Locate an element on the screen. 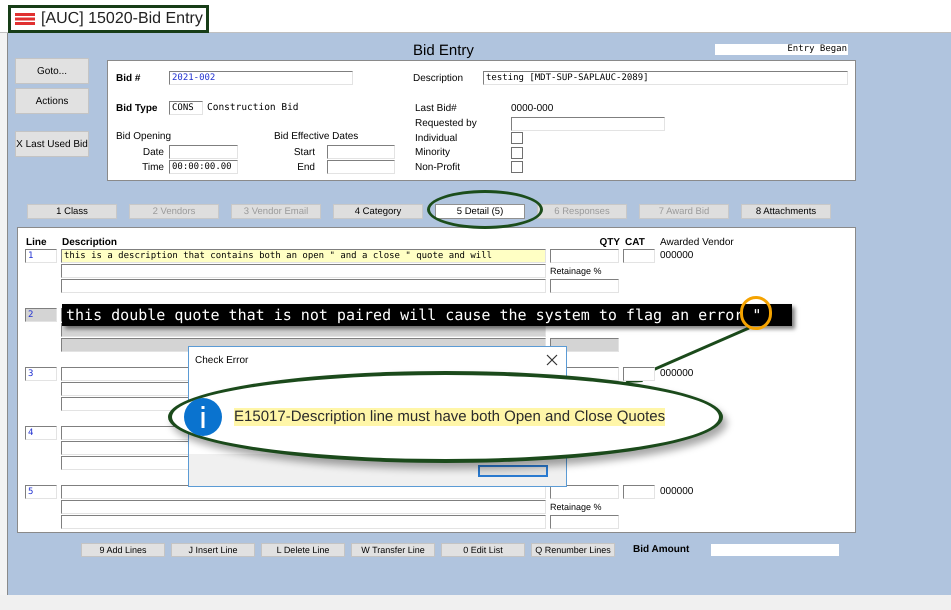 The width and height of the screenshot is (951, 610). tab: 1 Class is located at coordinates (72, 211).